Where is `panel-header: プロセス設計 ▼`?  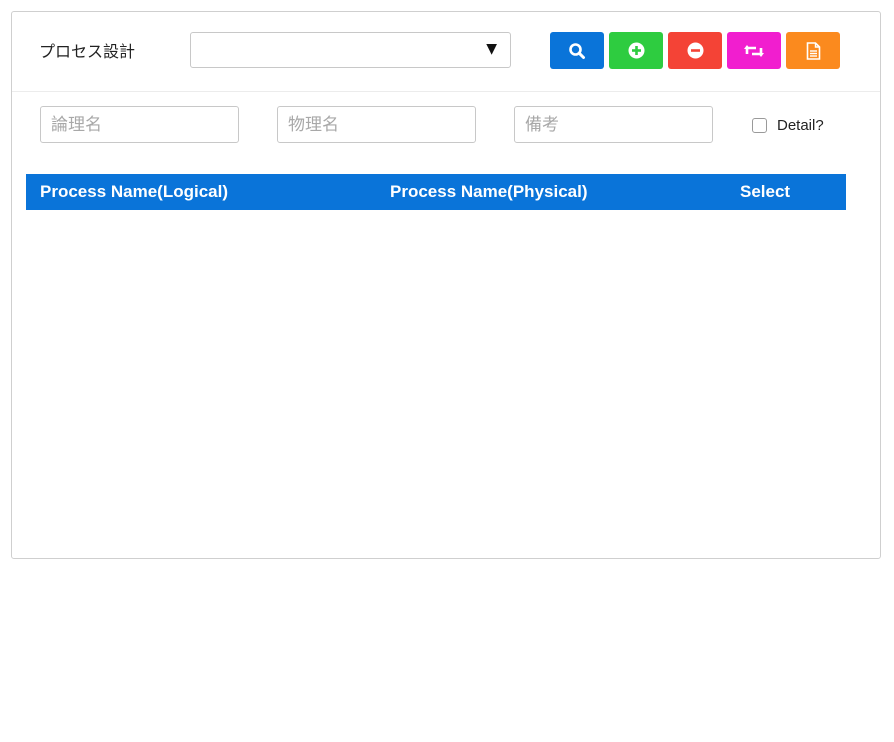
panel-header: プロセス設計 ▼ is located at coordinates (446, 52).